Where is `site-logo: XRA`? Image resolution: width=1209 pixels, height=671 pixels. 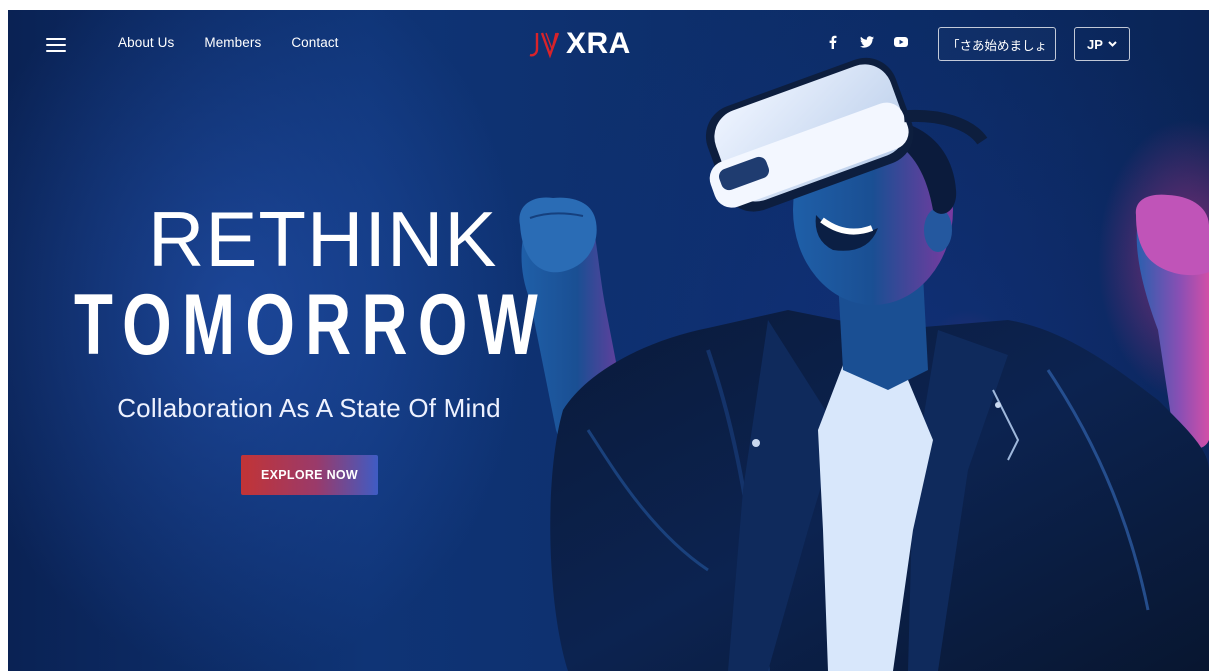
site-logo: XRA is located at coordinates (579, 44).